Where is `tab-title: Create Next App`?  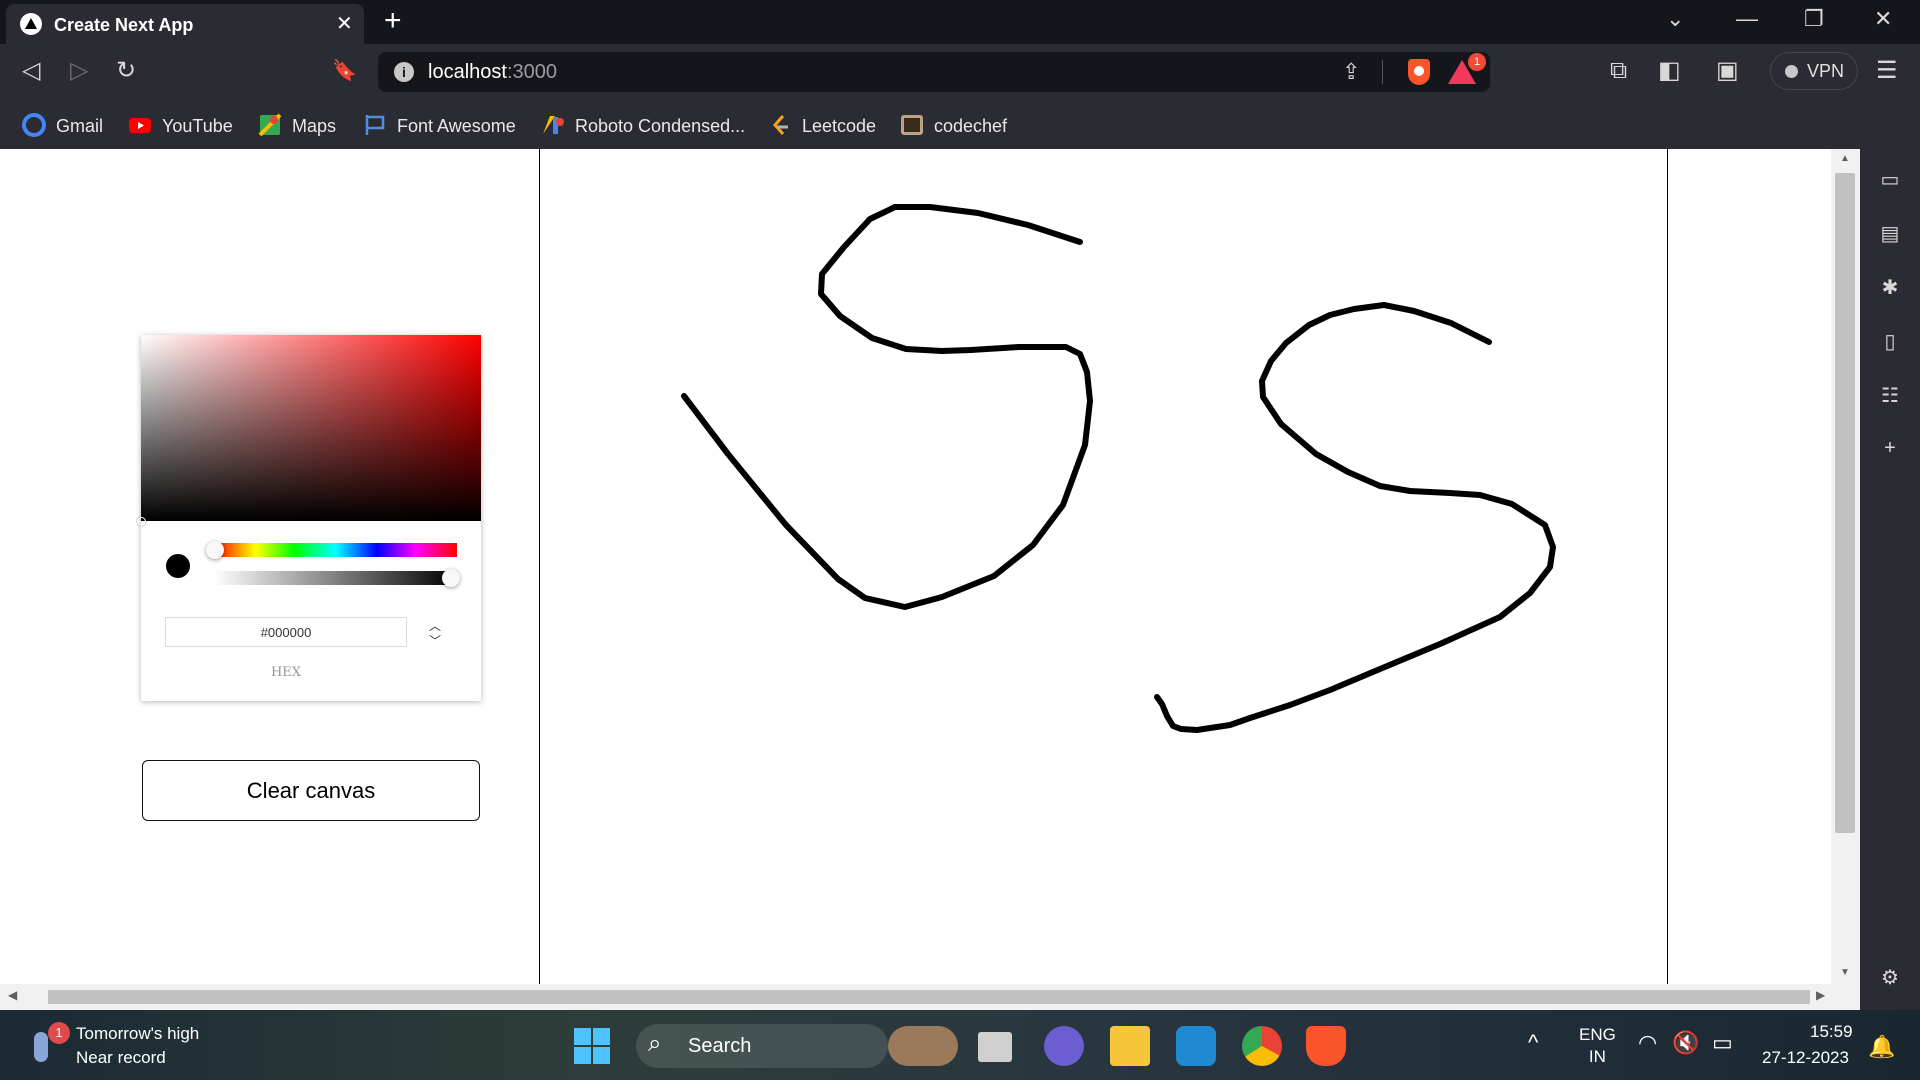 tab-title: Create Next App is located at coordinates (124, 25).